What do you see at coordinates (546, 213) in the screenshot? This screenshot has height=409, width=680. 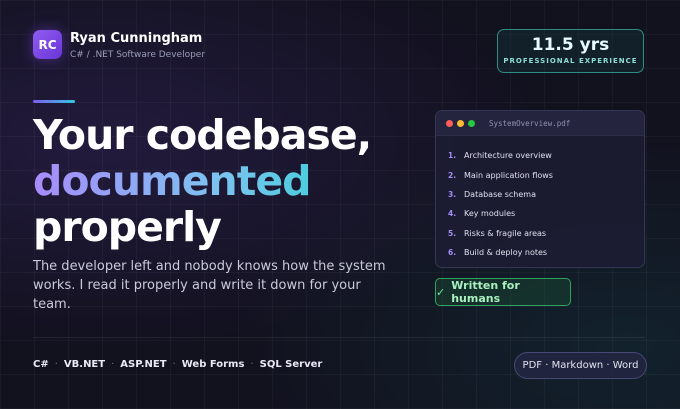 I see `toc-item: 4. Key modules` at bounding box center [546, 213].